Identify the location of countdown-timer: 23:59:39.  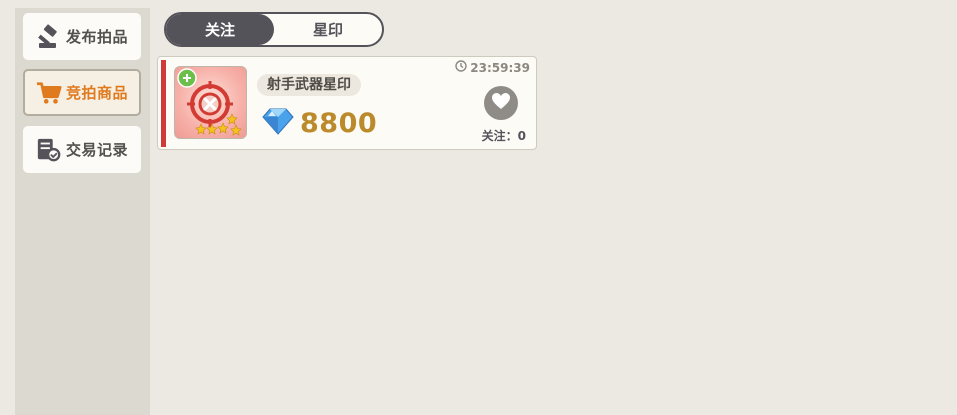
(492, 67).